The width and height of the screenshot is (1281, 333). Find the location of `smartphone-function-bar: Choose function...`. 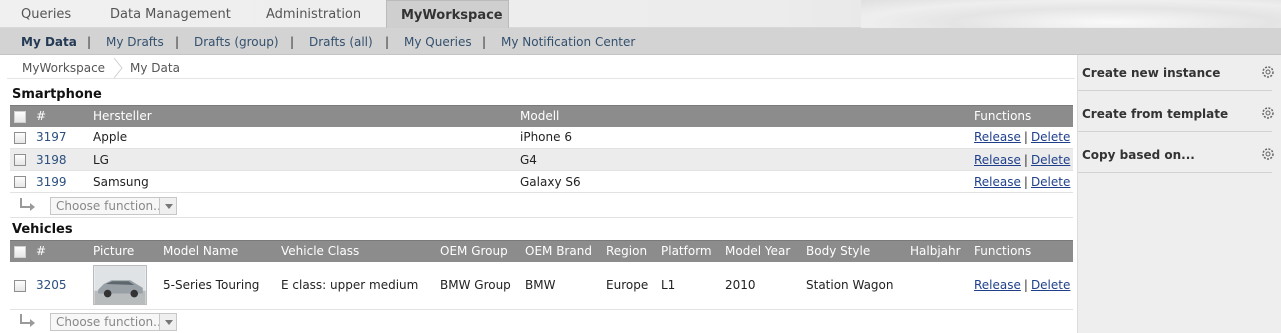

smartphone-function-bar: Choose function... is located at coordinates (541, 206).